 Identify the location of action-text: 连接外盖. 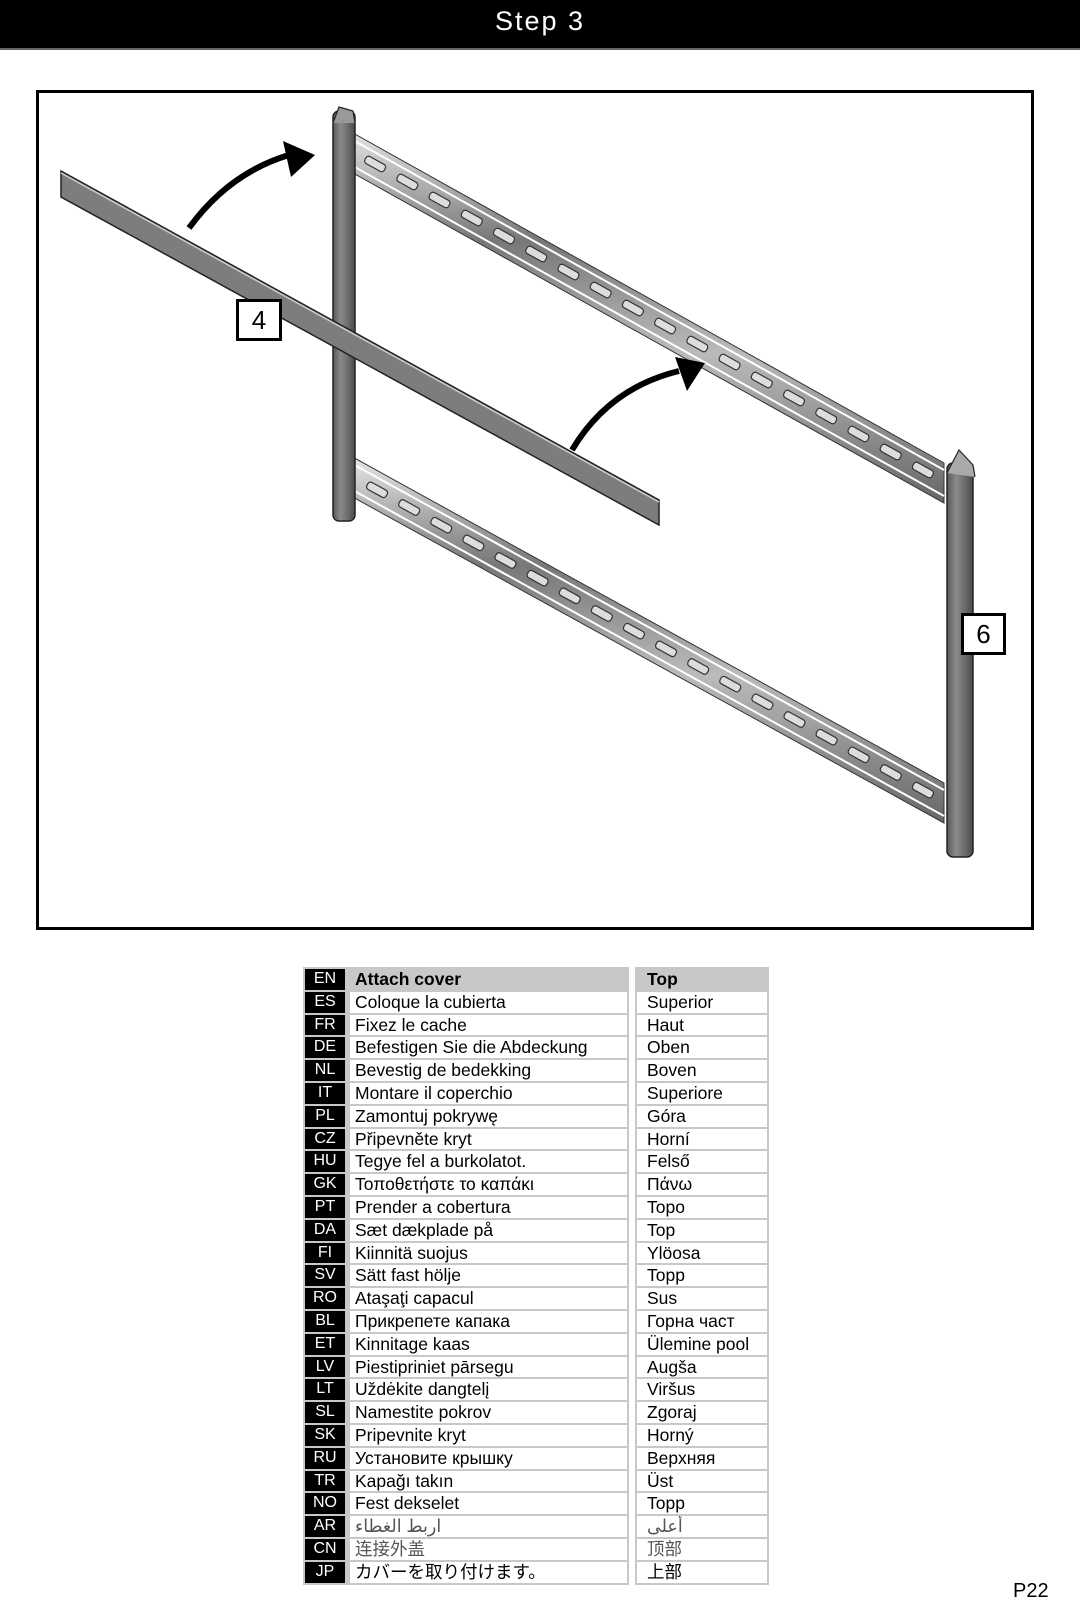
(488, 1549).